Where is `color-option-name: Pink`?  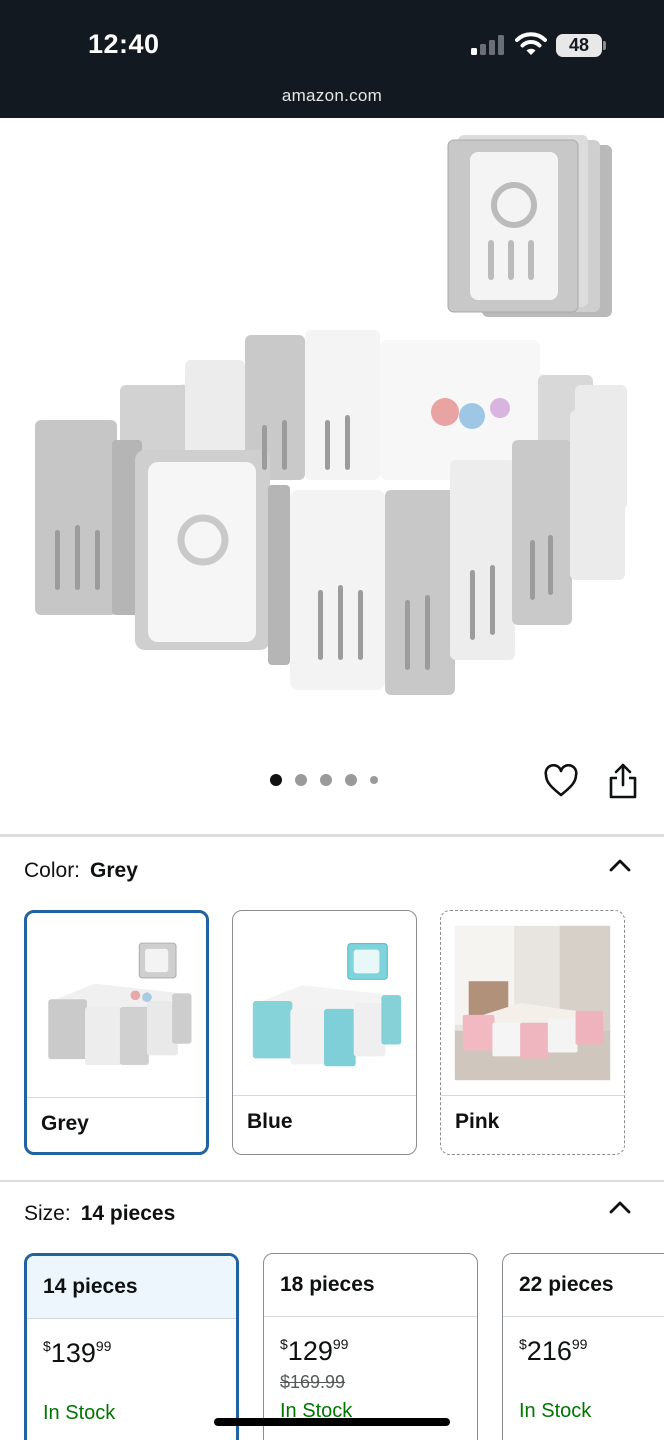
color-option-name: Pink is located at coordinates (477, 1121).